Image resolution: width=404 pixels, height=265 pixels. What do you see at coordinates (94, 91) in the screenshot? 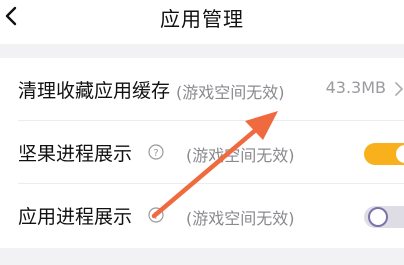
I see `clear-cache-label: 清理收藏应用缓存` at bounding box center [94, 91].